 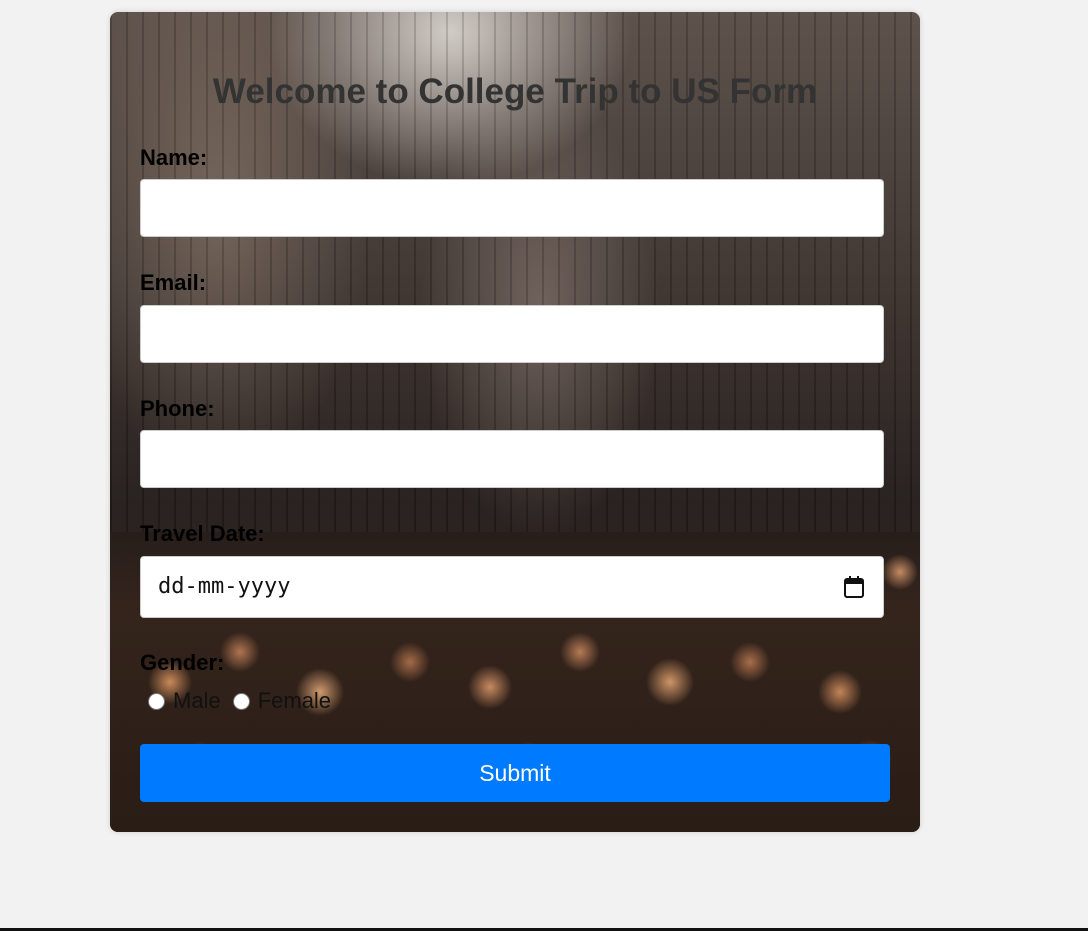 I want to click on gender-option-male-label: Male, so click(x=197, y=700).